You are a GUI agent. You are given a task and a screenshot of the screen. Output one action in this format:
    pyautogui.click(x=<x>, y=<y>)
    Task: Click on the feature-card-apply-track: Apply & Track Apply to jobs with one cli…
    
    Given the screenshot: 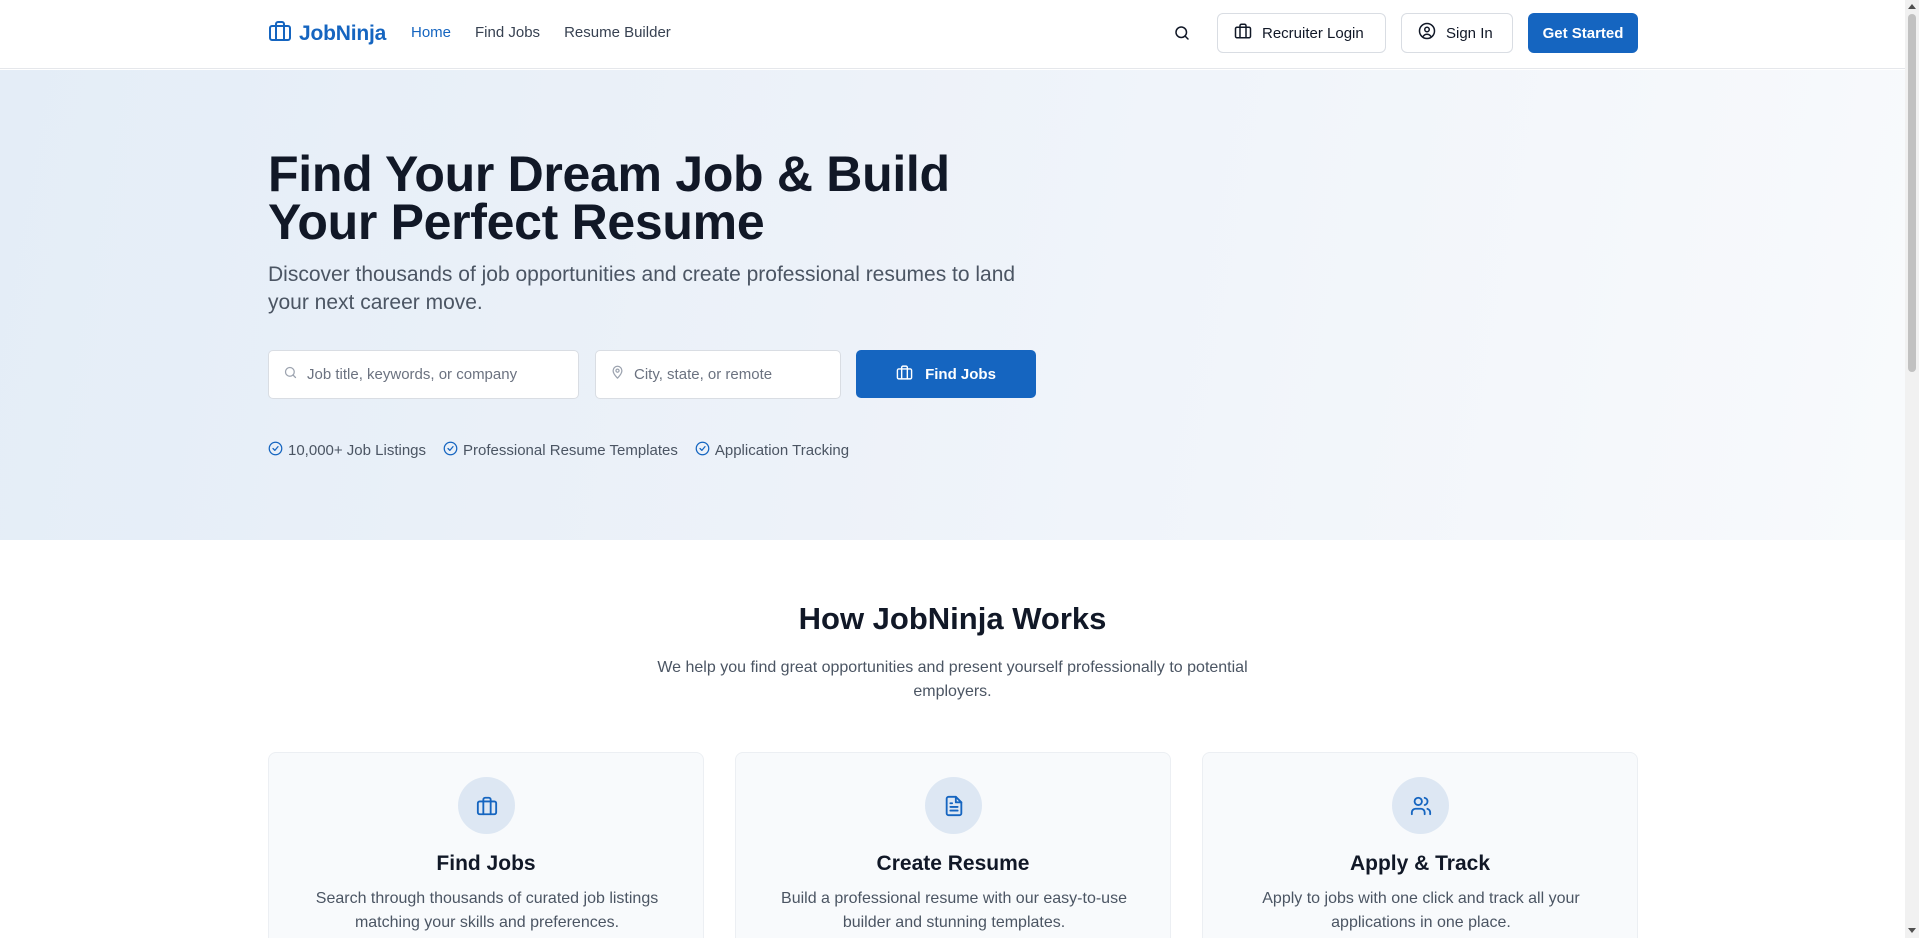 What is the action you would take?
    pyautogui.click(x=1420, y=845)
    